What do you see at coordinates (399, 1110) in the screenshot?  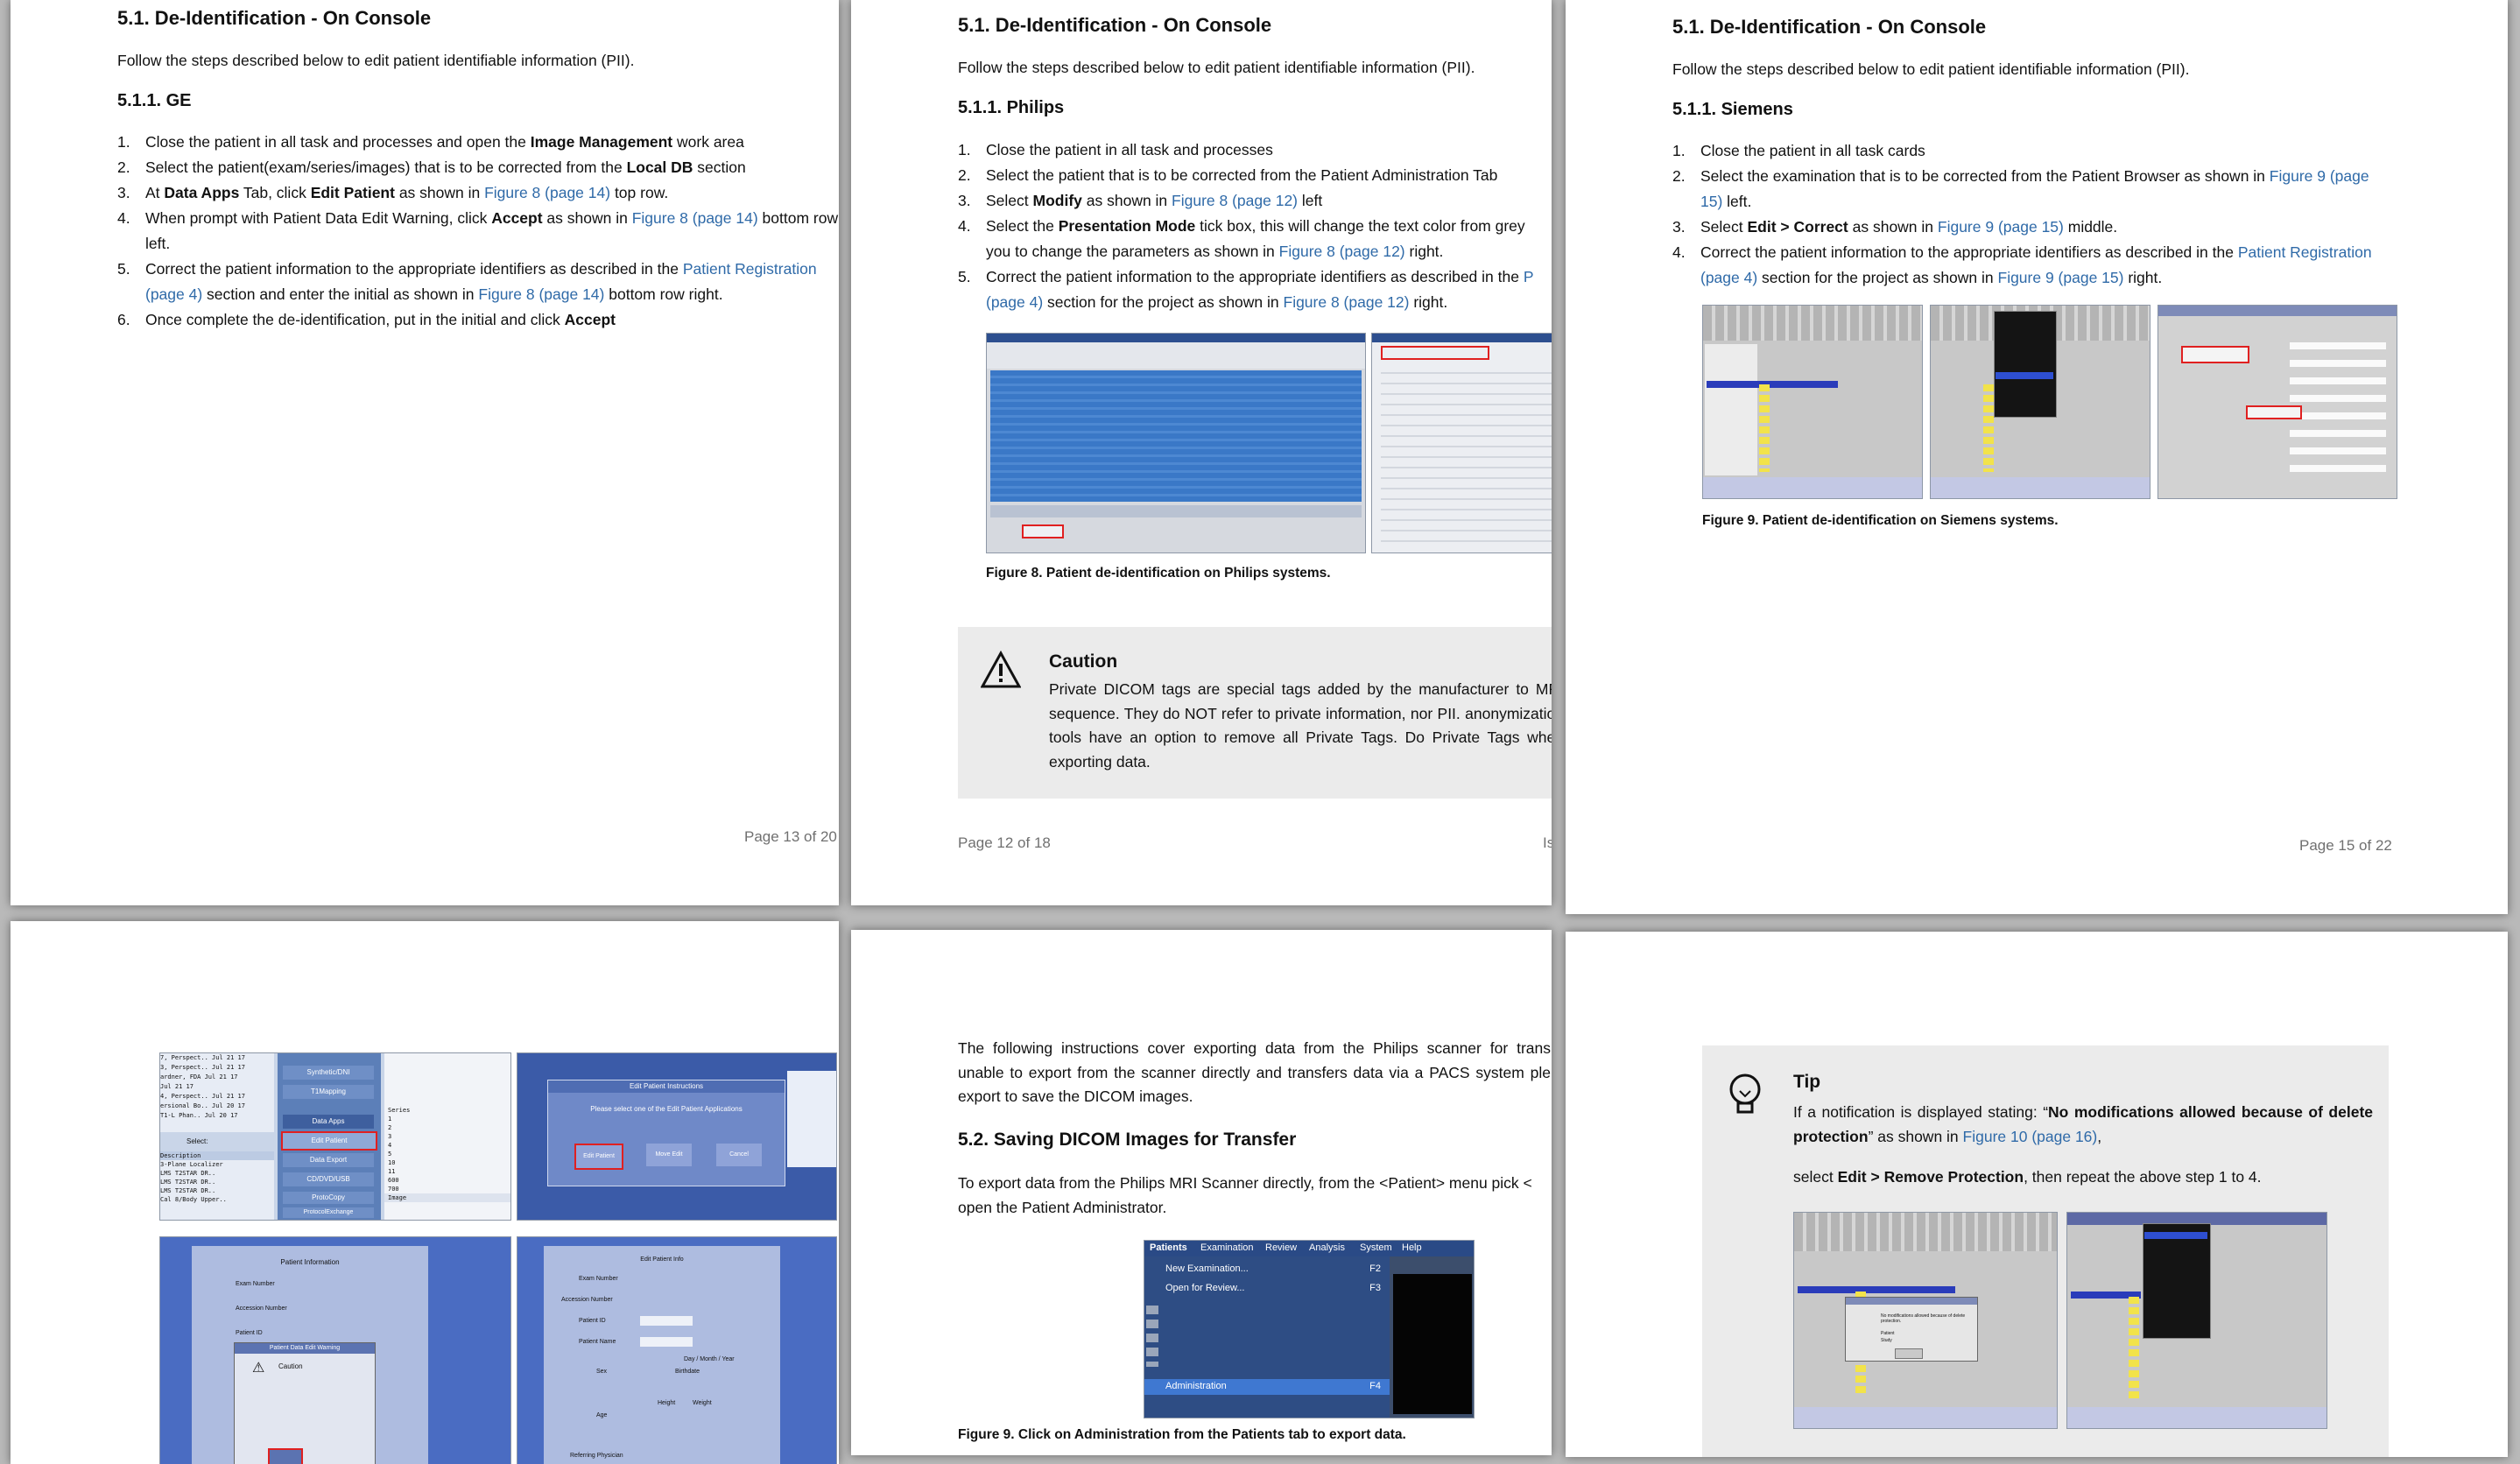 I see `column-header: Series` at bounding box center [399, 1110].